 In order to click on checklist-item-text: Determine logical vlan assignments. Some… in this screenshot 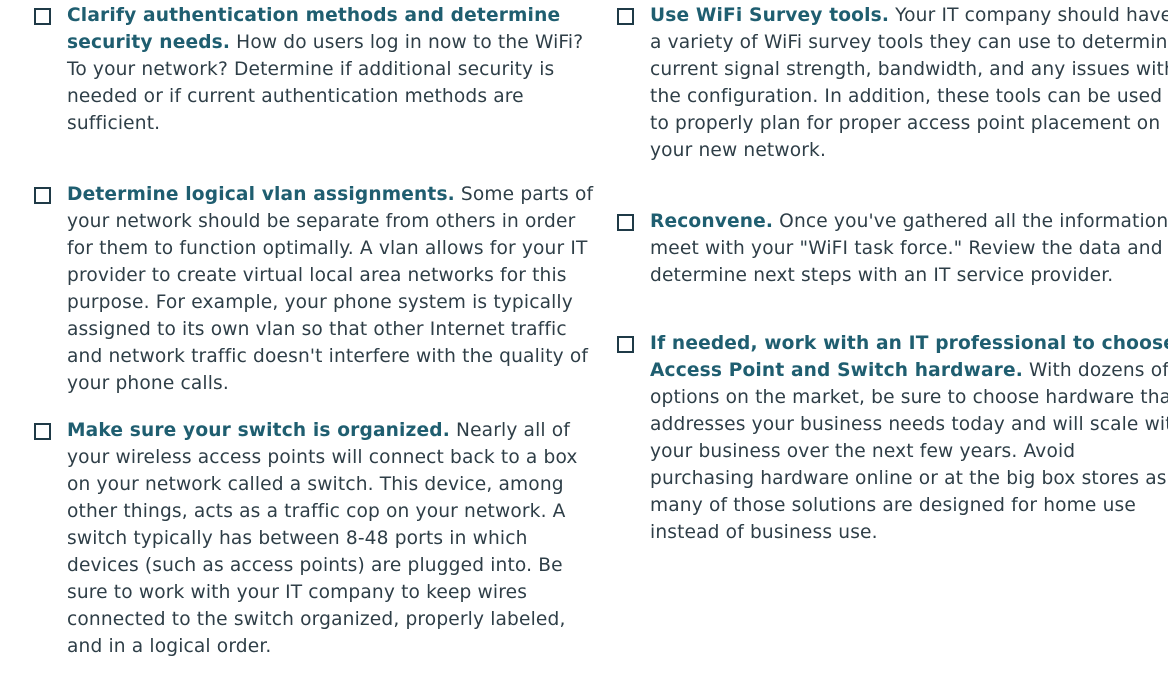, I will do `click(332, 289)`.